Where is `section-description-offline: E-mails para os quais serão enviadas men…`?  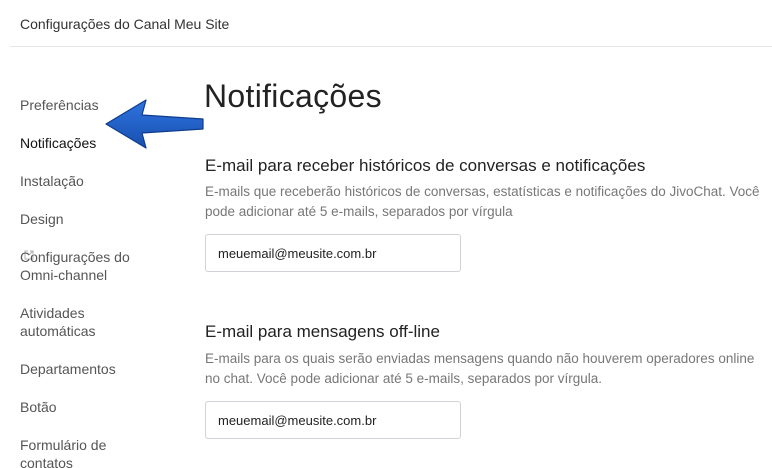
section-description-offline: E-mails para os quais serão enviadas men… is located at coordinates (480, 368).